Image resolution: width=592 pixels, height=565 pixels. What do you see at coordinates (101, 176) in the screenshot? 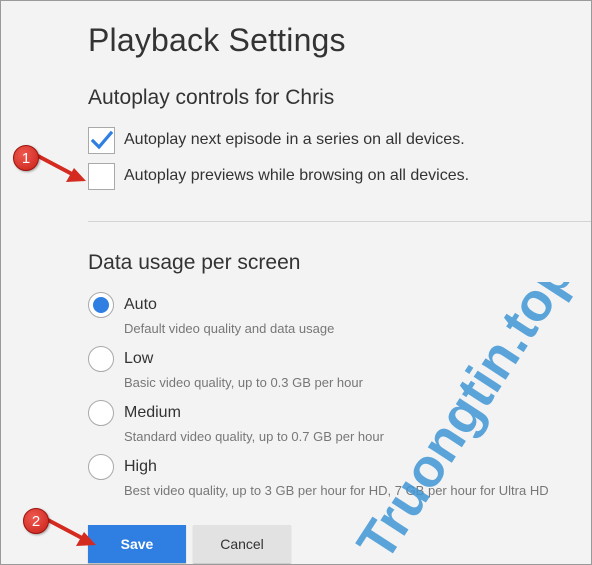
I see `autoplay-previews-checkbox` at bounding box center [101, 176].